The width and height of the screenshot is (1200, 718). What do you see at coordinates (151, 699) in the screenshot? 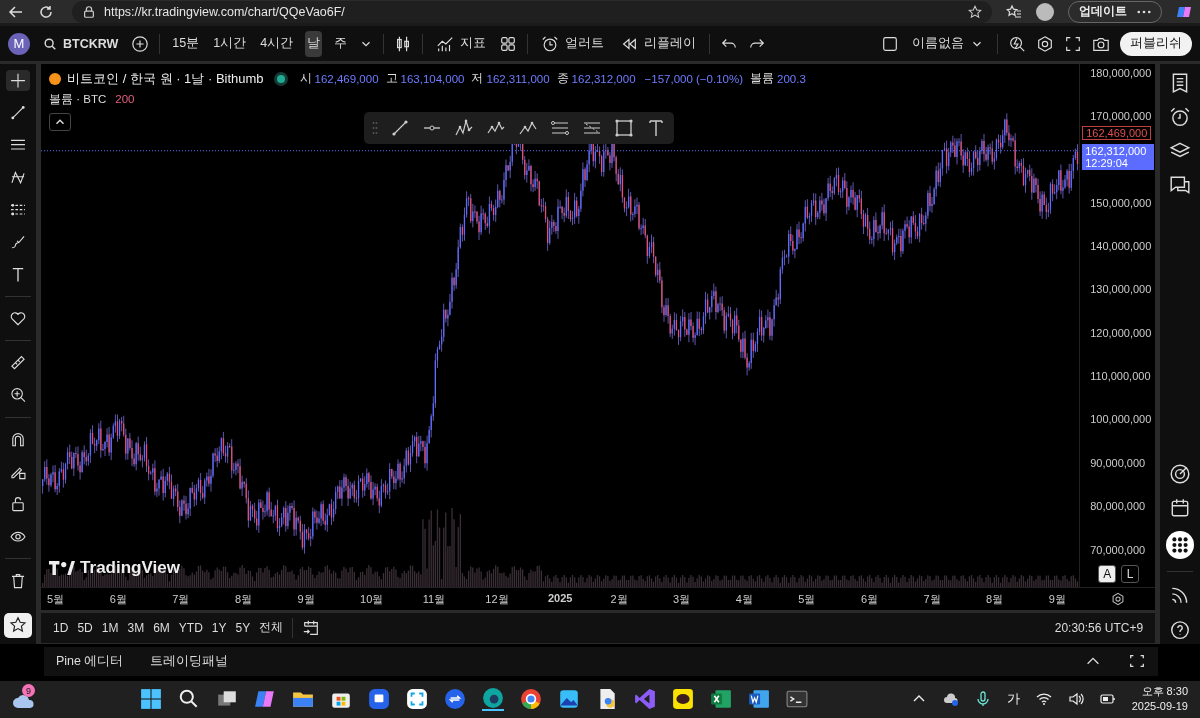
I see `start-icon` at bounding box center [151, 699].